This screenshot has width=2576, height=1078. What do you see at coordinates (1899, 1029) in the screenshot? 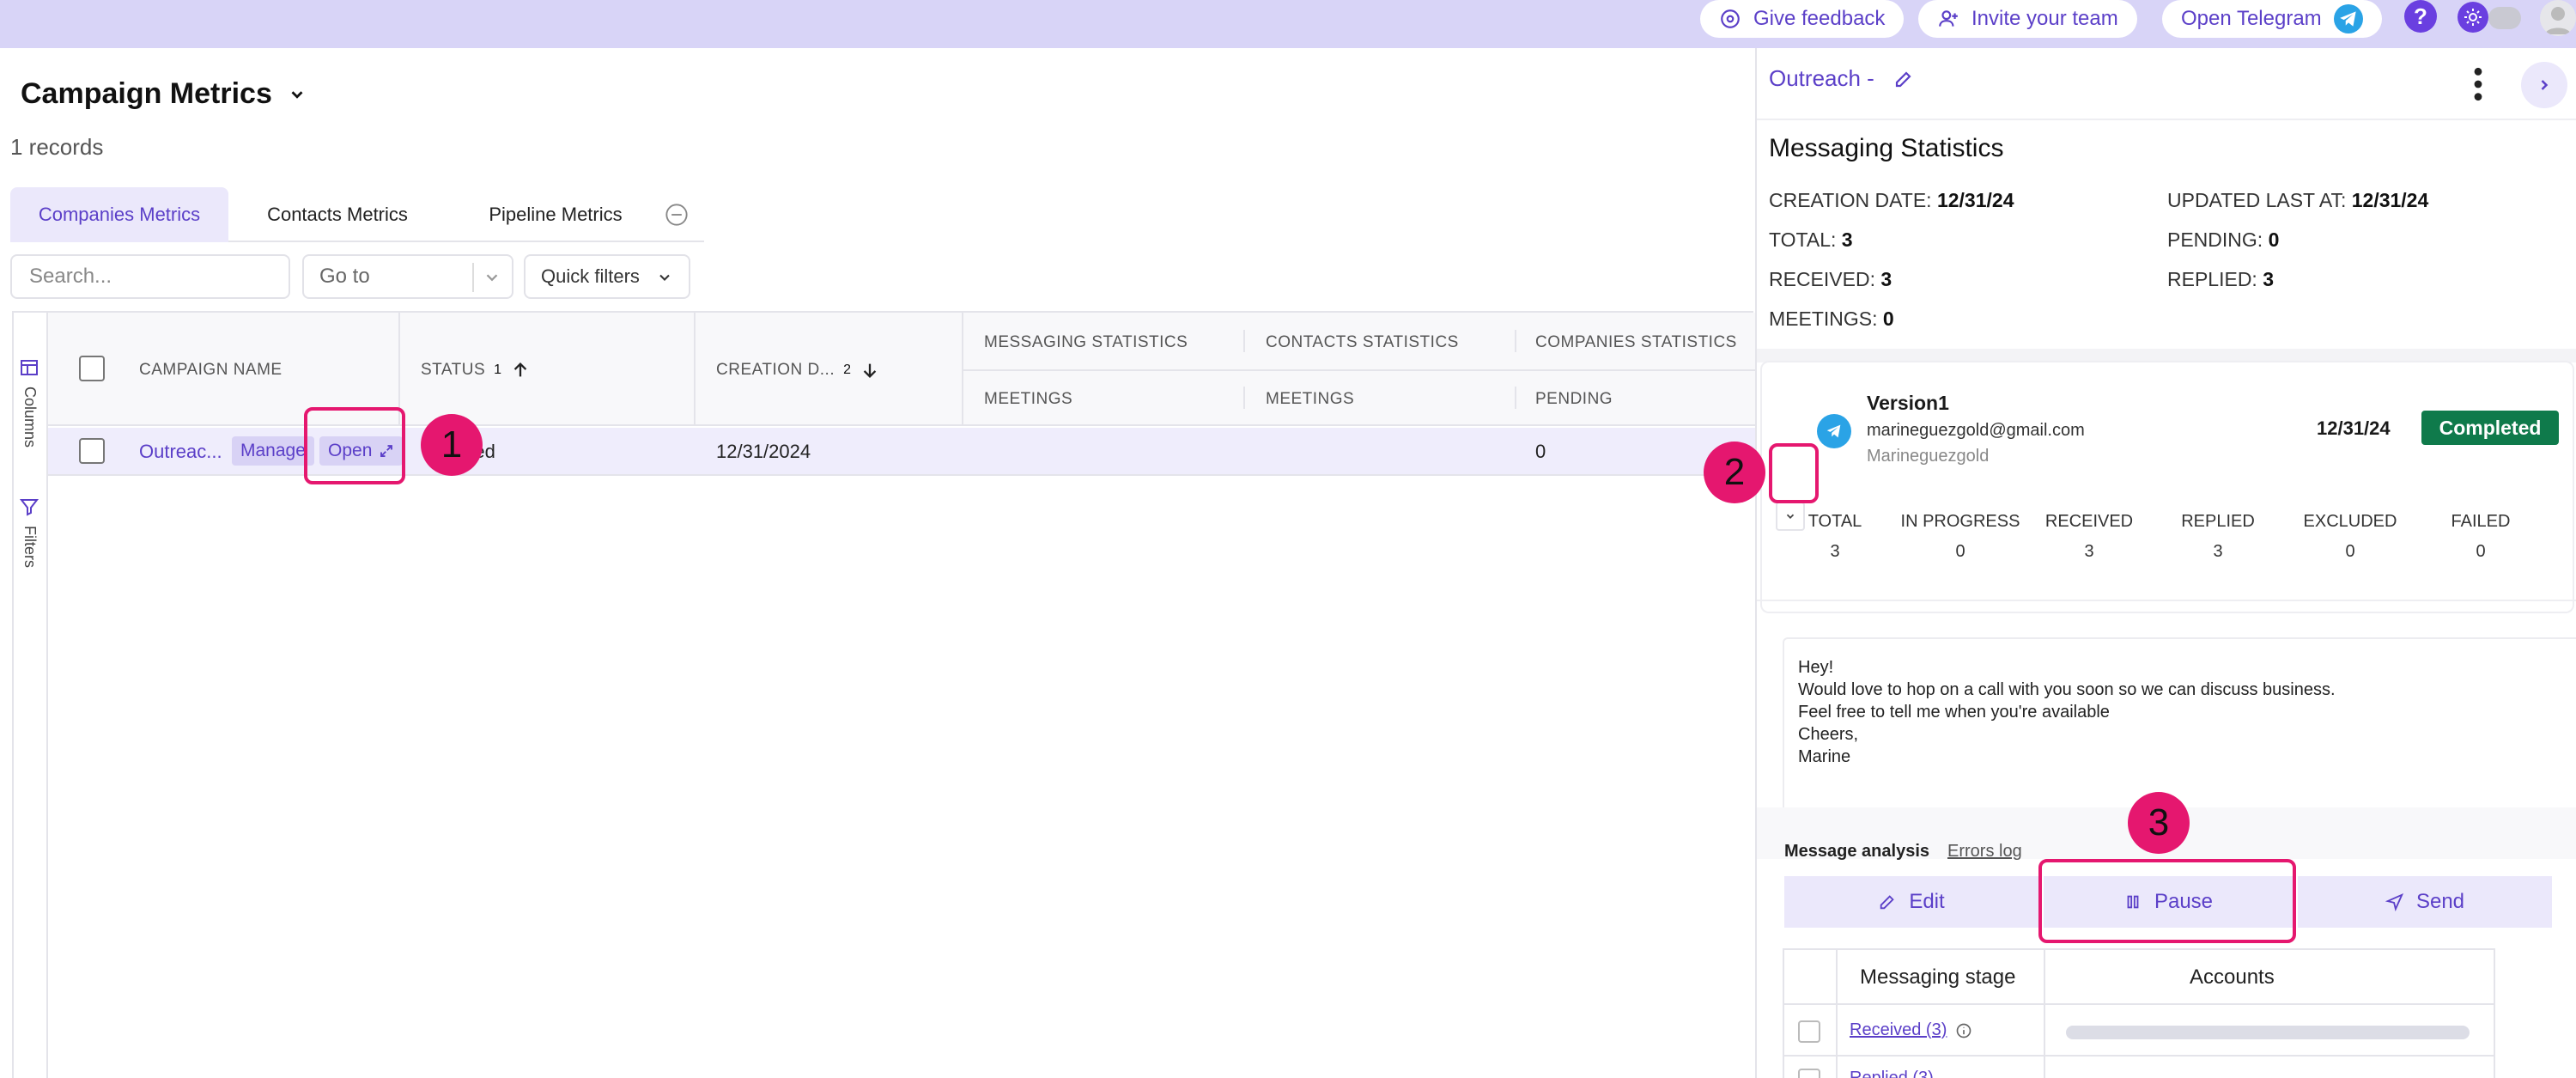
I see `received-stage-label: Received (3)` at bounding box center [1899, 1029].